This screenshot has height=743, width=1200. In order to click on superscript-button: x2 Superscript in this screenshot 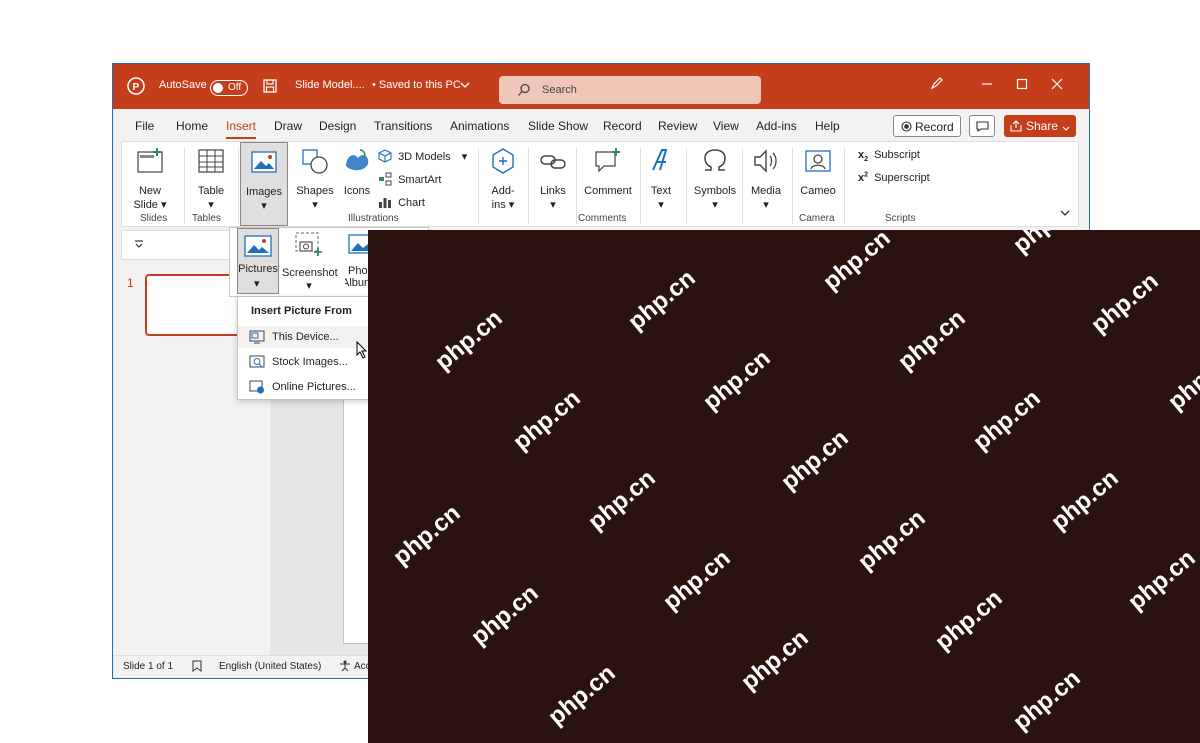, I will do `click(894, 177)`.